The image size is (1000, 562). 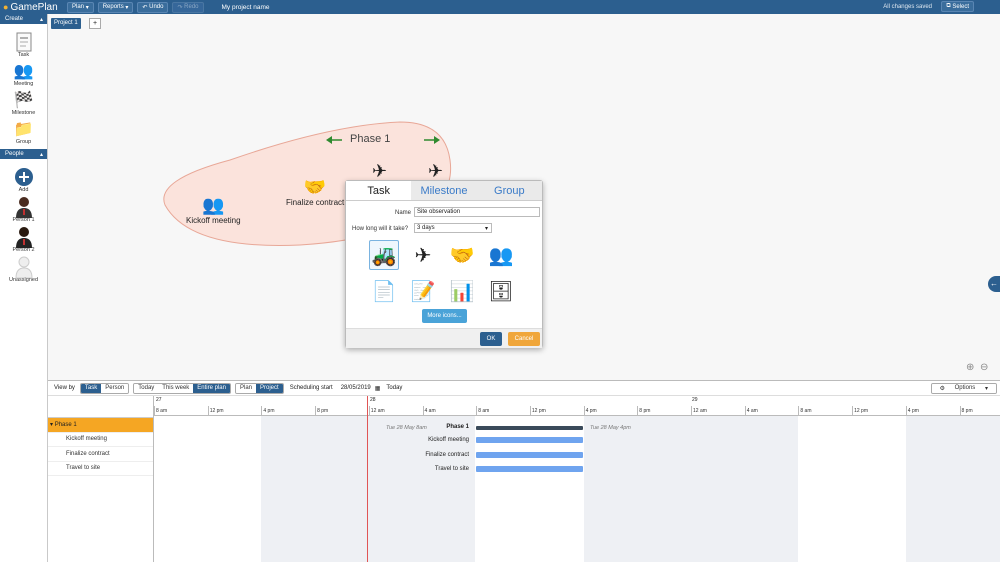 I want to click on phase-label: Phase 1, so click(x=370, y=139).